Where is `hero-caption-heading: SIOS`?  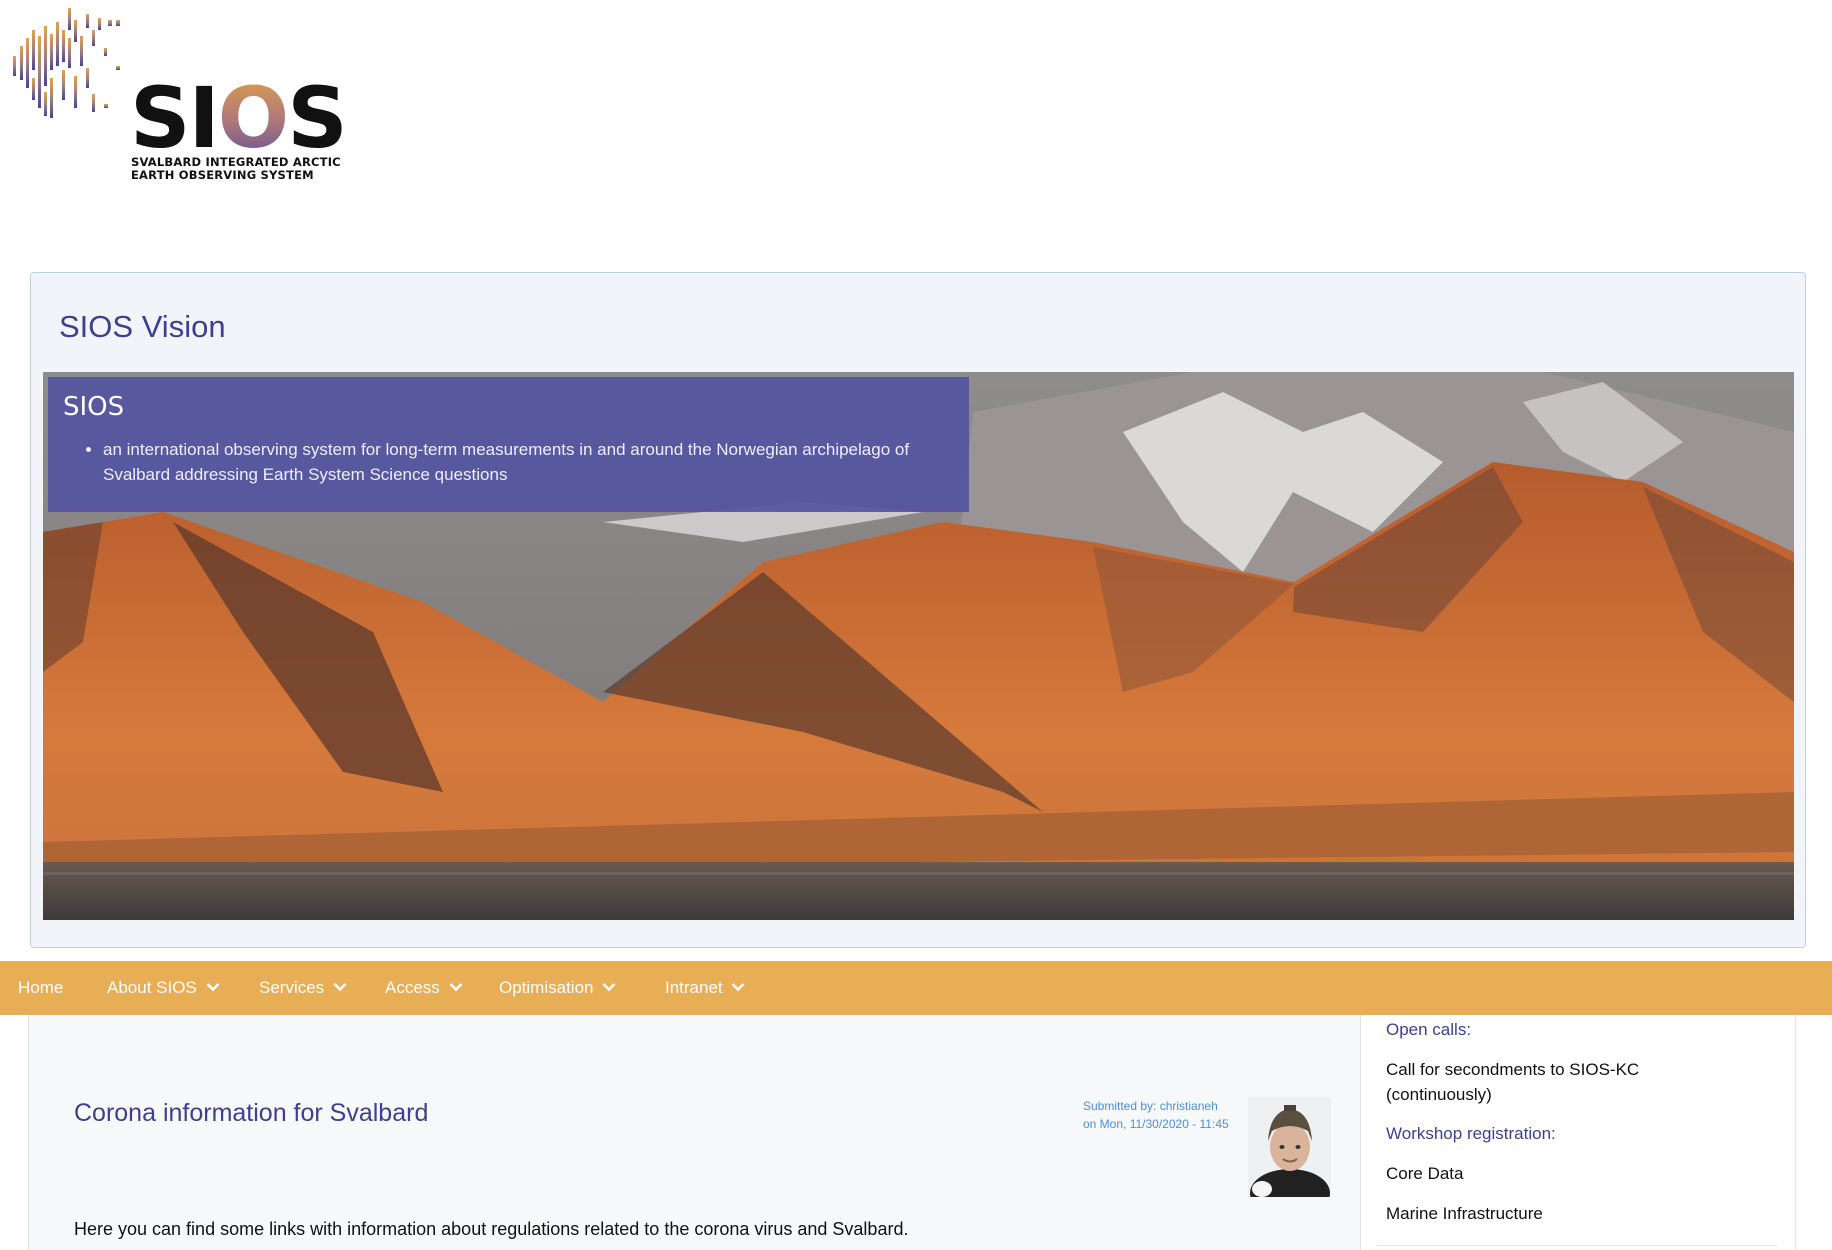
hero-caption-heading: SIOS is located at coordinates (94, 407).